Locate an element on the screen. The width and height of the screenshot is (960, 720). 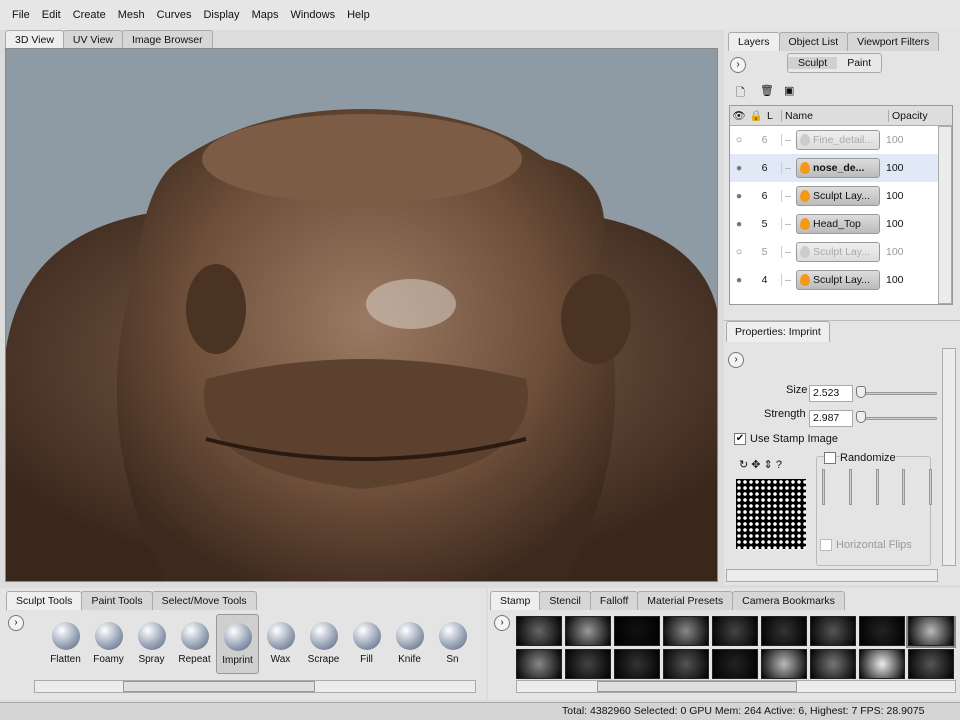
tab-paint-tools: Paint Tools is located at coordinates (117, 600).